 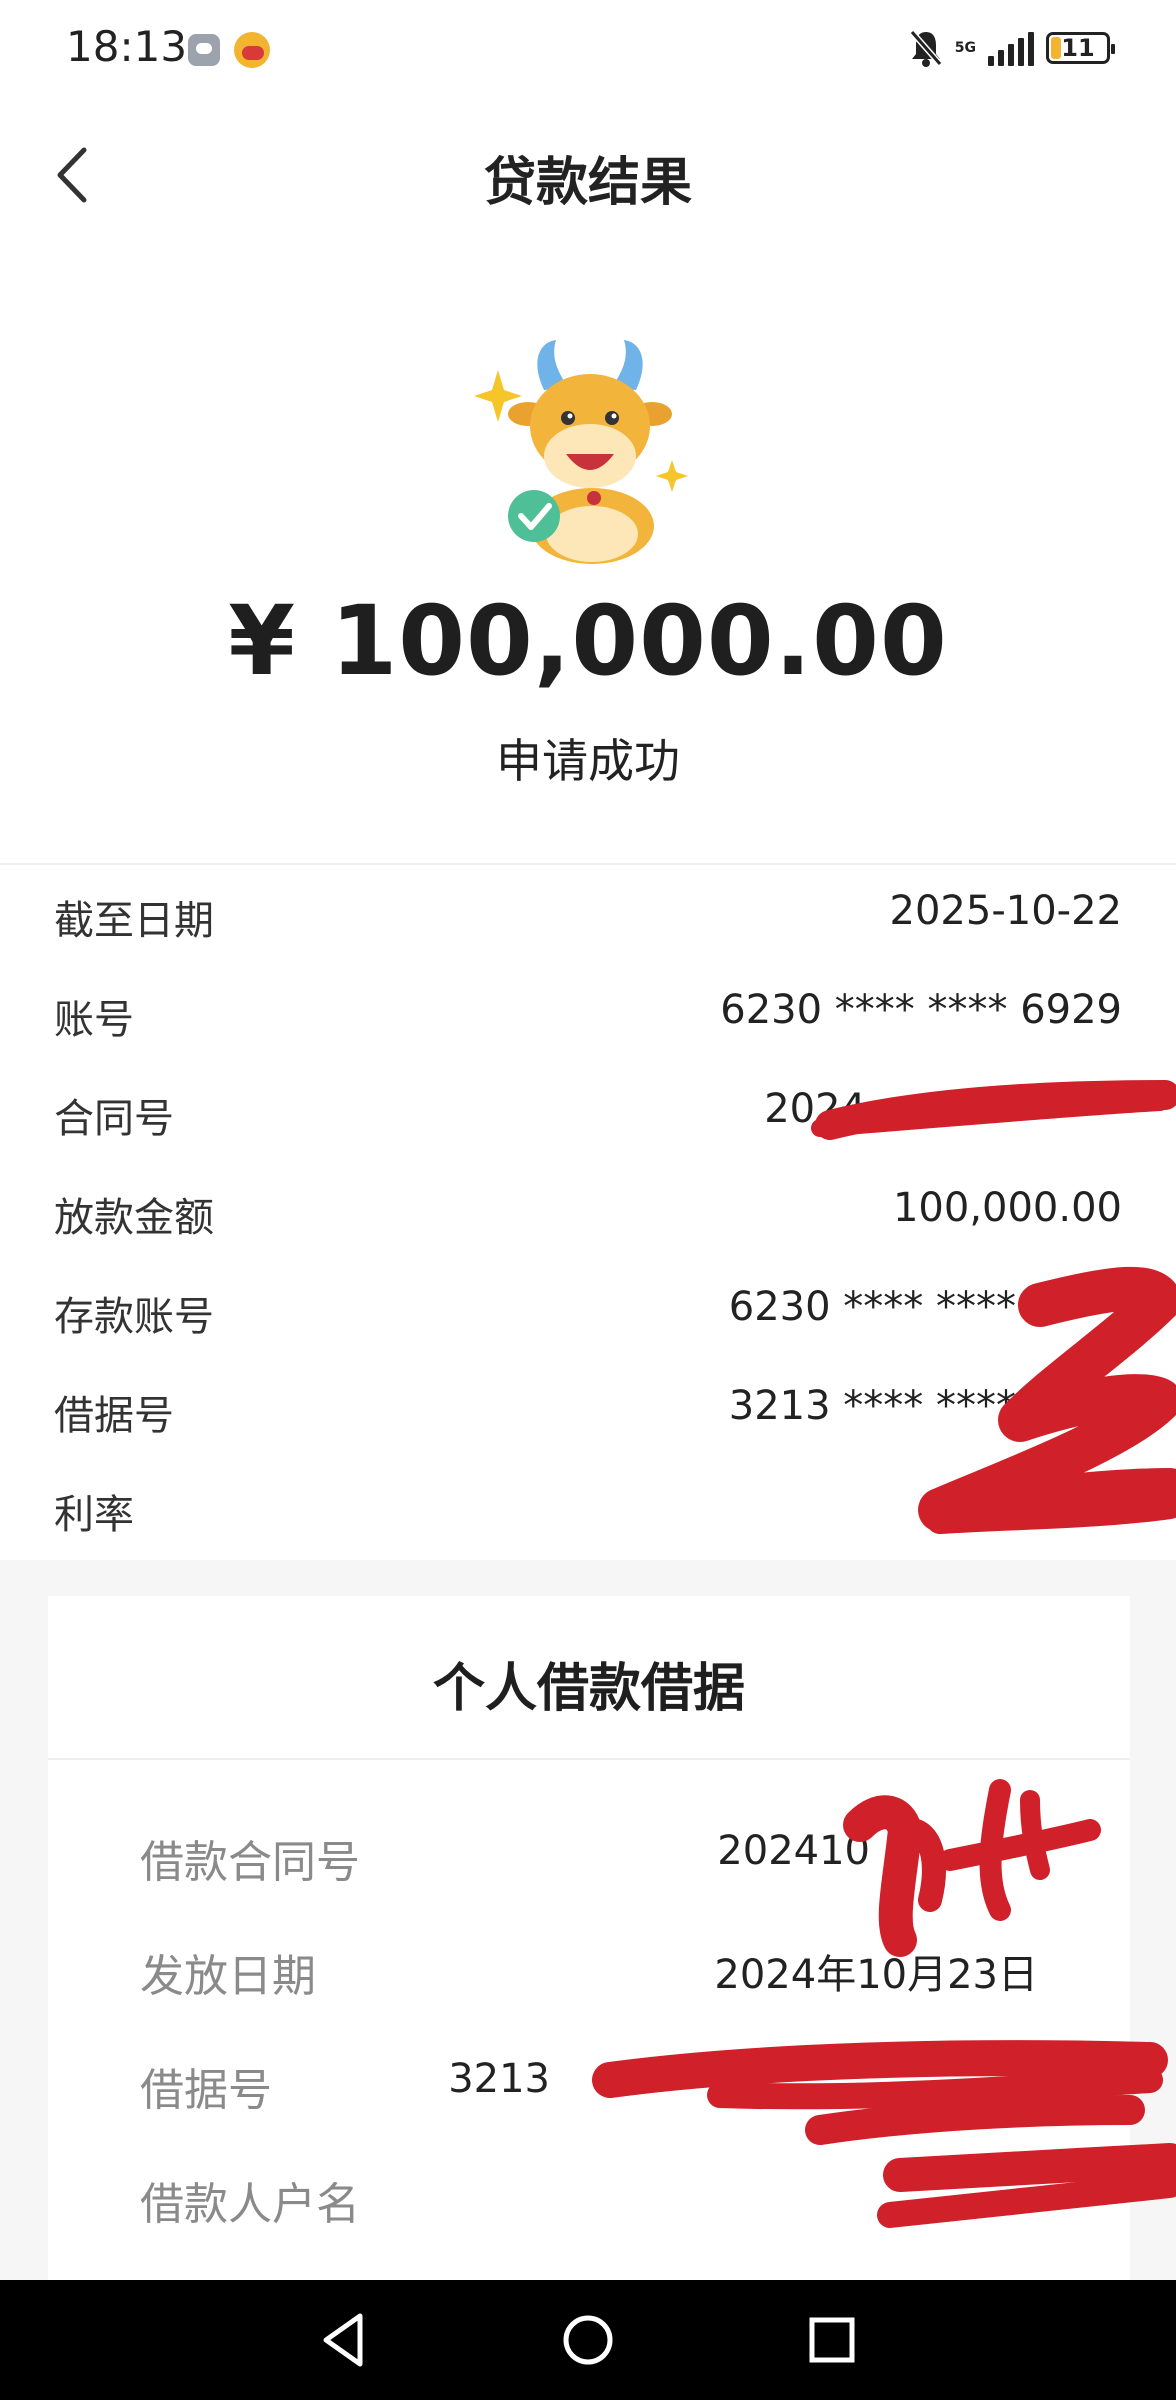 I want to click on battery-icon: 11, so click(x=1080, y=48).